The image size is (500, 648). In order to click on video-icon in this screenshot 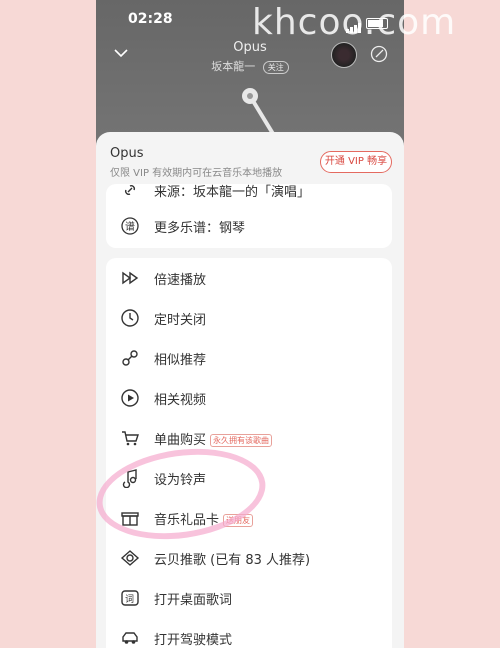, I will do `click(130, 398)`.